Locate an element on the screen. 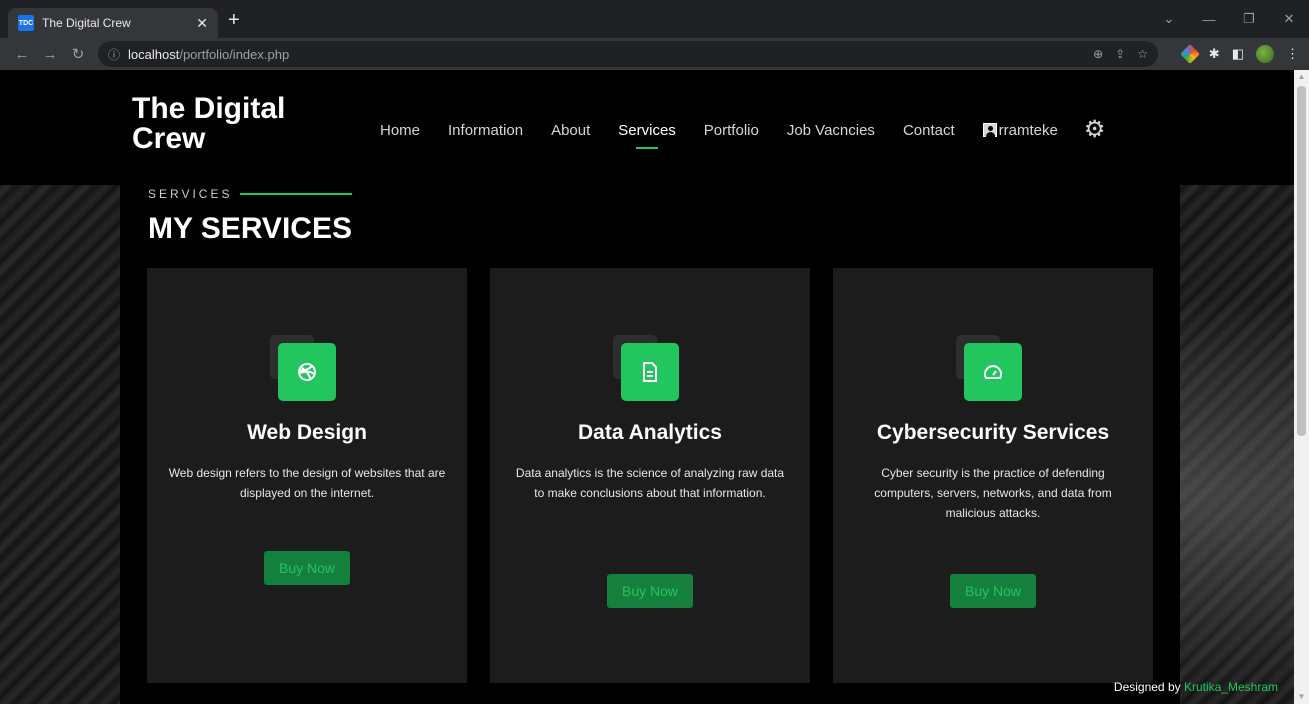  profile-avatar is located at coordinates (1265, 54).